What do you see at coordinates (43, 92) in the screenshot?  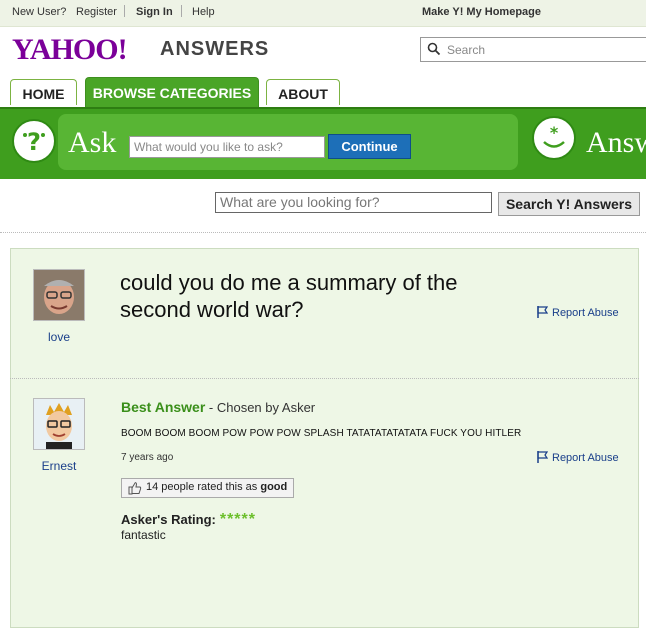 I see `tab-home: HOME` at bounding box center [43, 92].